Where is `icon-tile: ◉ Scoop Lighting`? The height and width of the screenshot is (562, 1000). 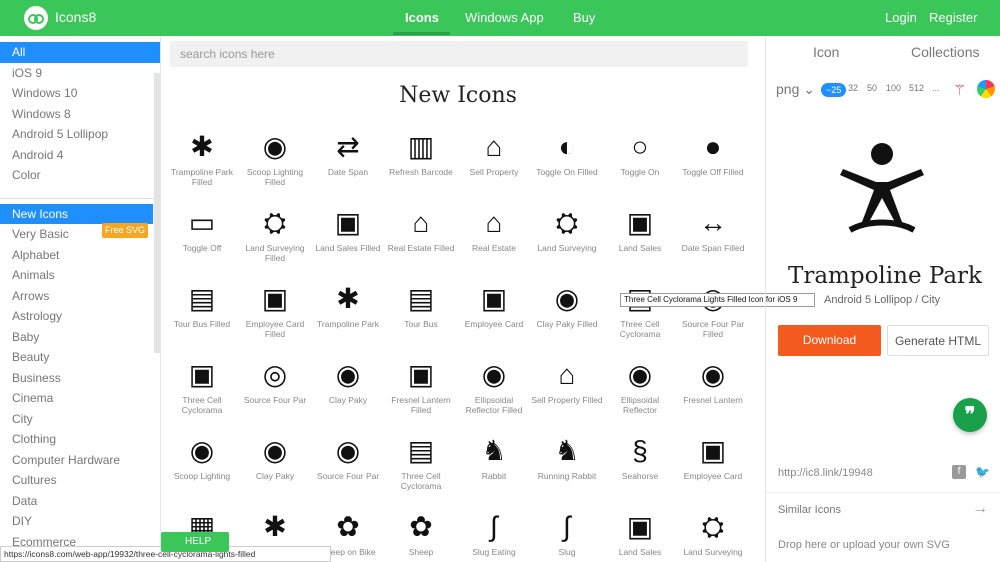
icon-tile: ◉ Scoop Lighting is located at coordinates (202, 462).